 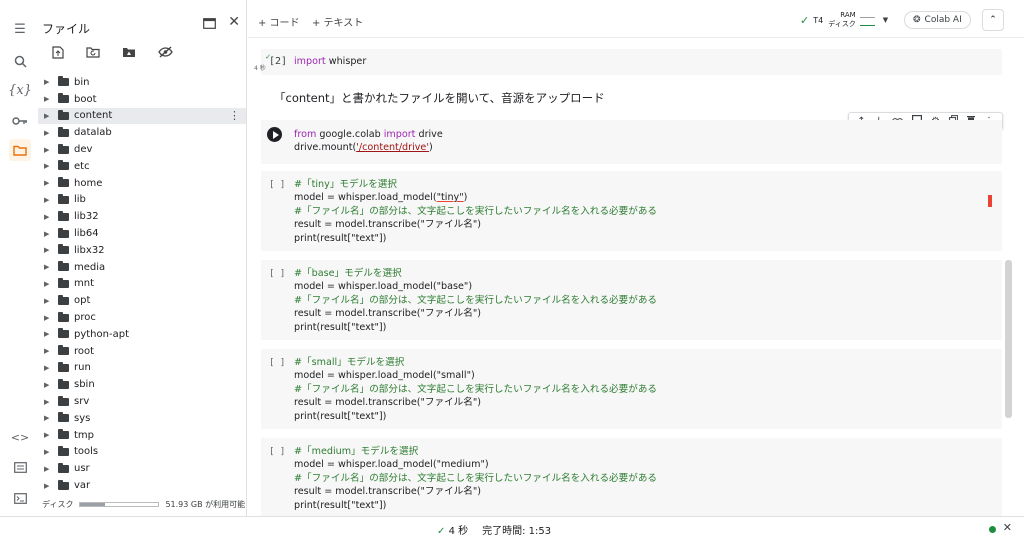 I want to click on file-tree-item: ▶ lib64, so click(x=142, y=233).